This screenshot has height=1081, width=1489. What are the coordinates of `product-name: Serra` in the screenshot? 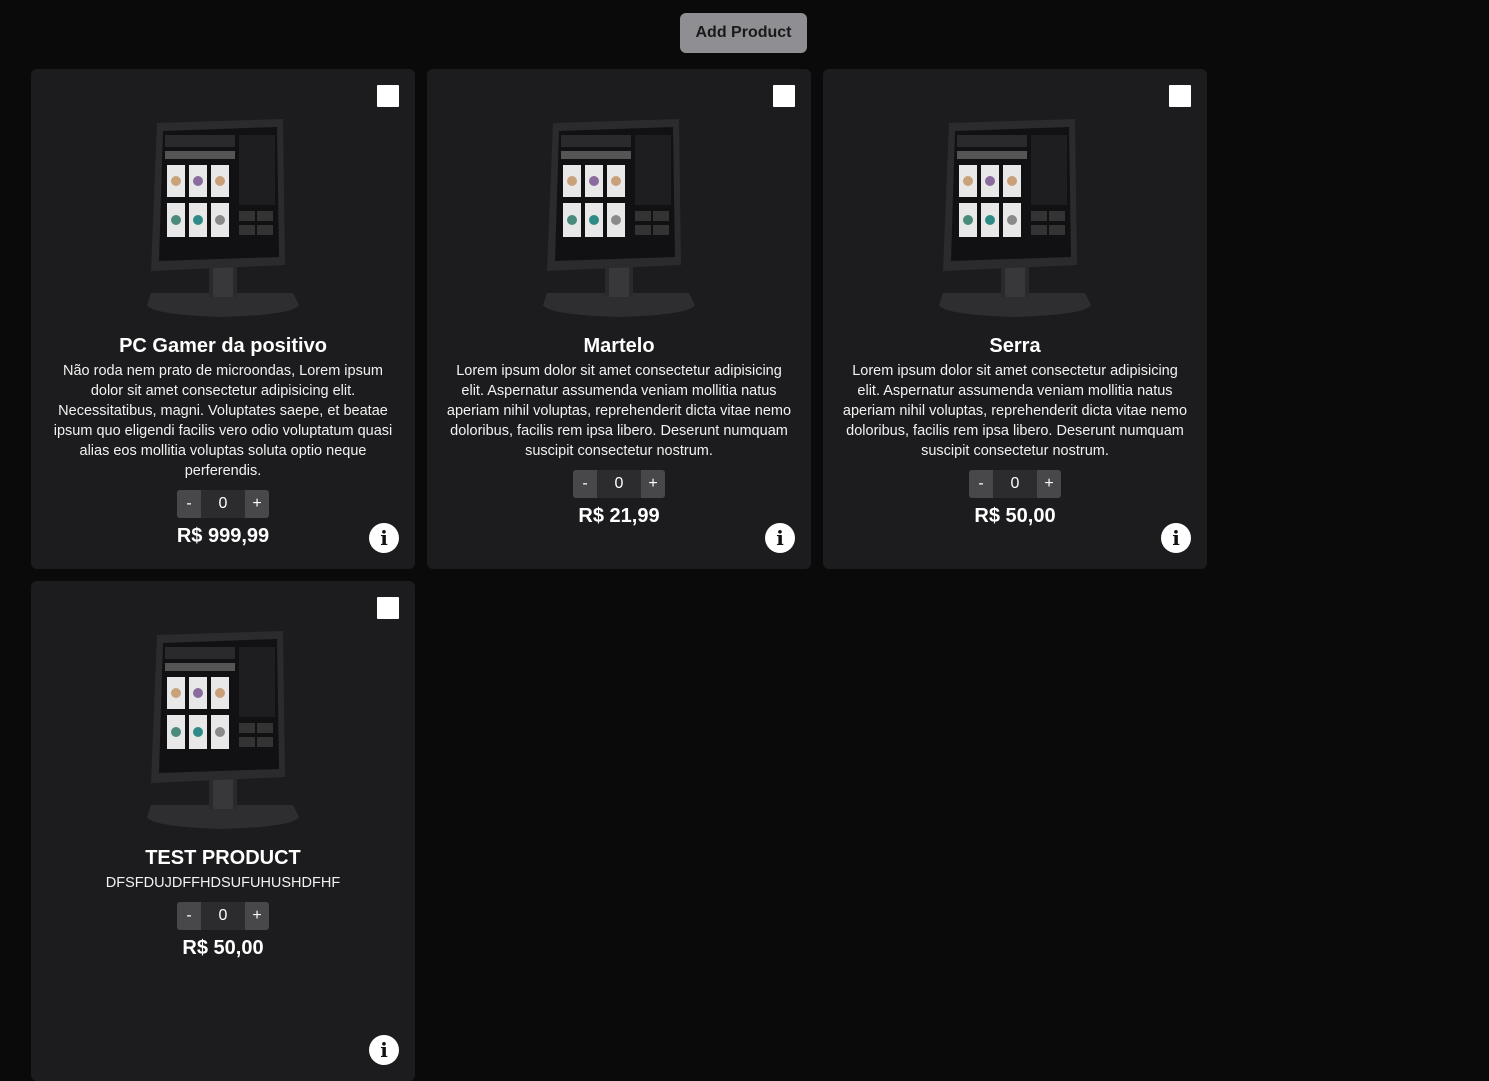 It's located at (1015, 346).